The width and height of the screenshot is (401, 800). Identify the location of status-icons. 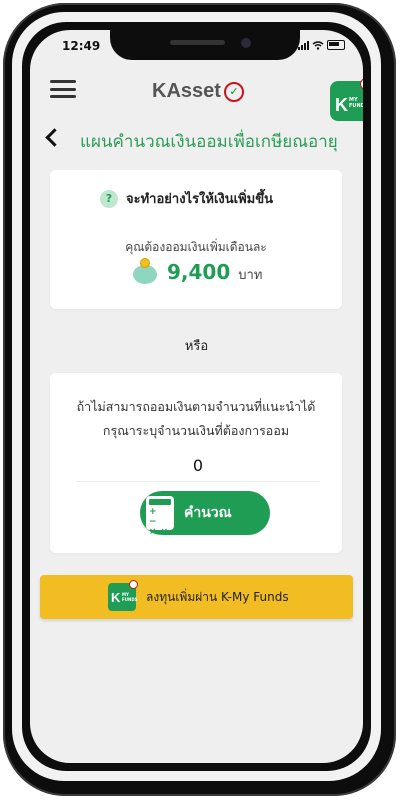
(321, 45).